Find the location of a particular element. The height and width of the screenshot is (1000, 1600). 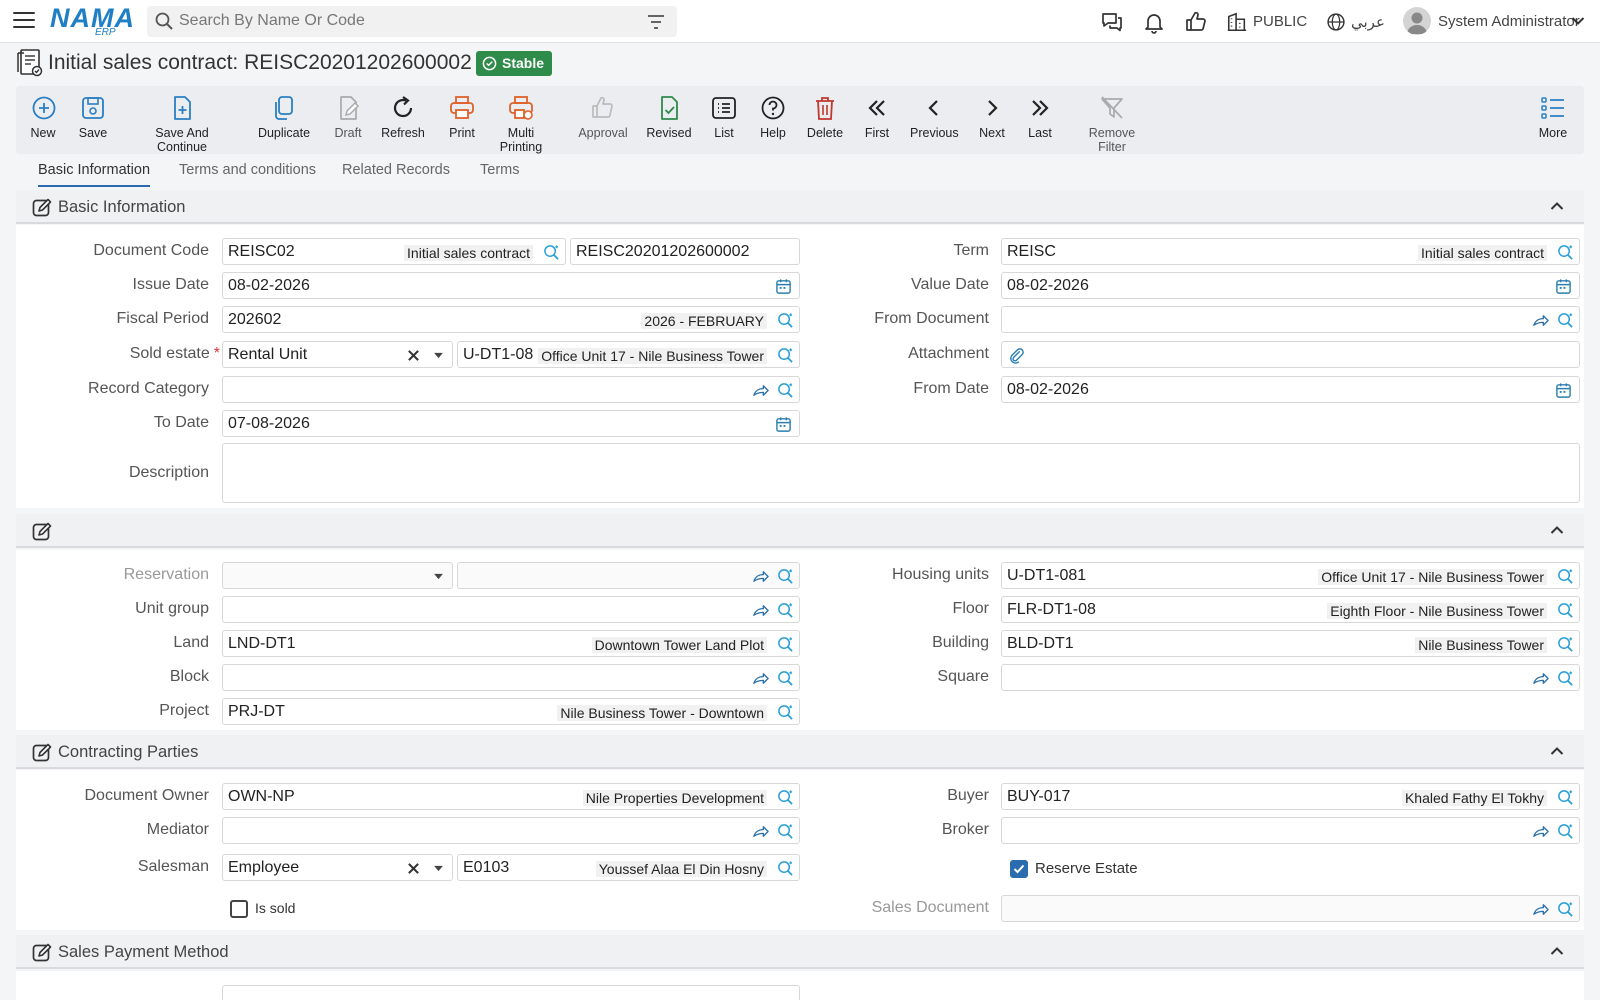

multi-printing-button: Multi Printing is located at coordinates (521, 124).